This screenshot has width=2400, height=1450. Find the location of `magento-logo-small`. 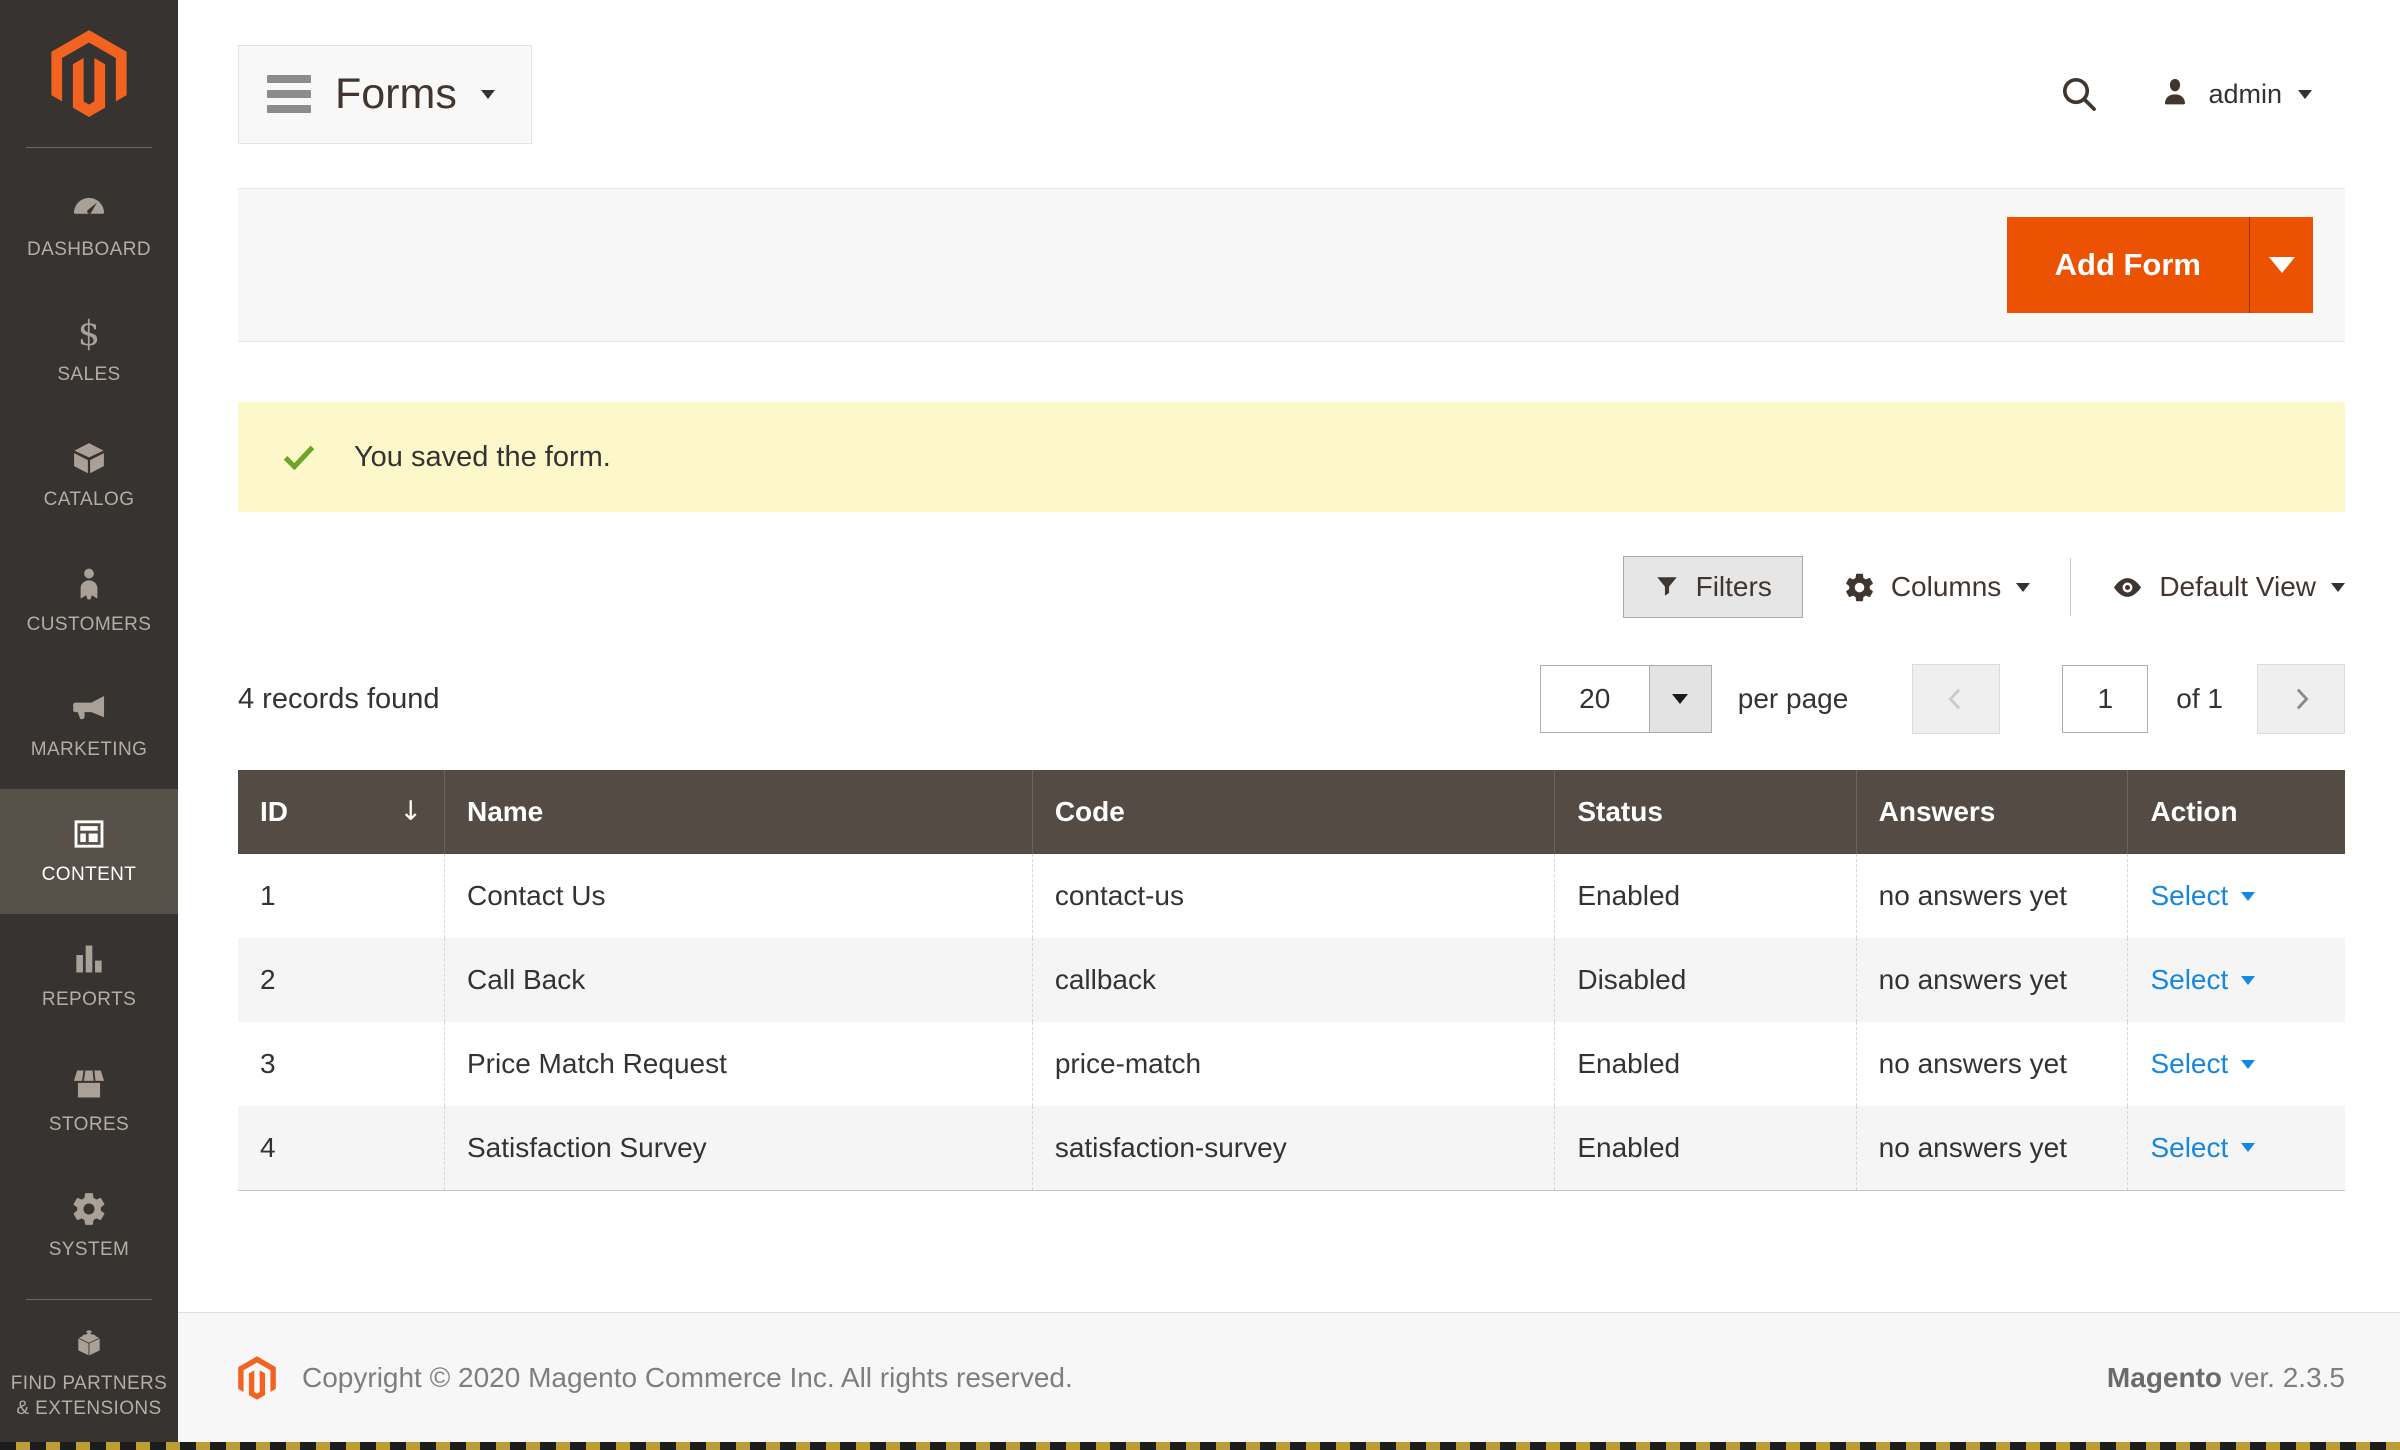

magento-logo-small is located at coordinates (257, 1377).